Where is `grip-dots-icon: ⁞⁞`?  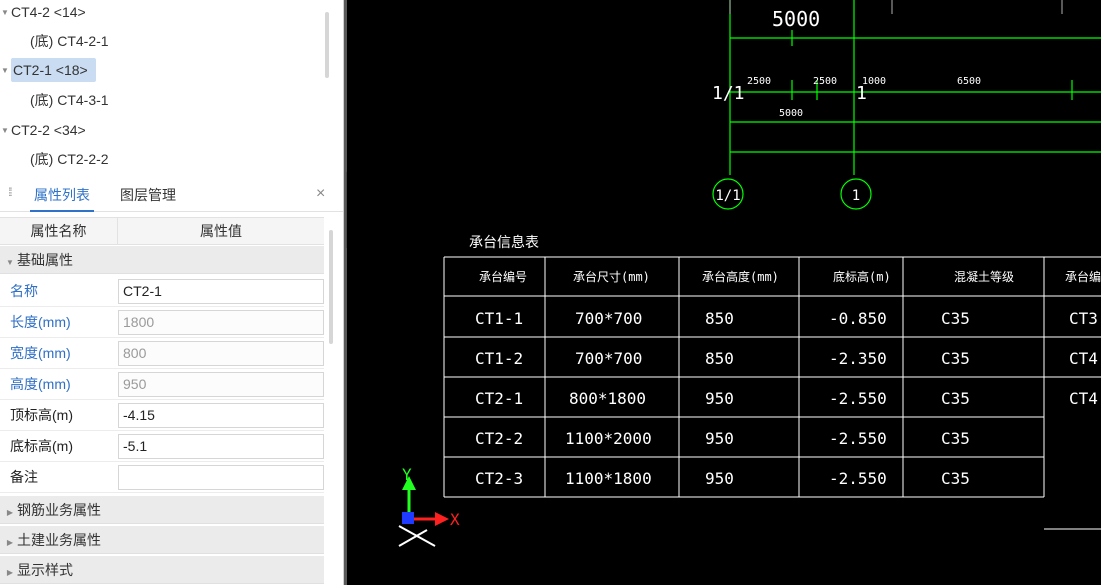
grip-dots-icon: ⁞⁞ is located at coordinates (10, 192).